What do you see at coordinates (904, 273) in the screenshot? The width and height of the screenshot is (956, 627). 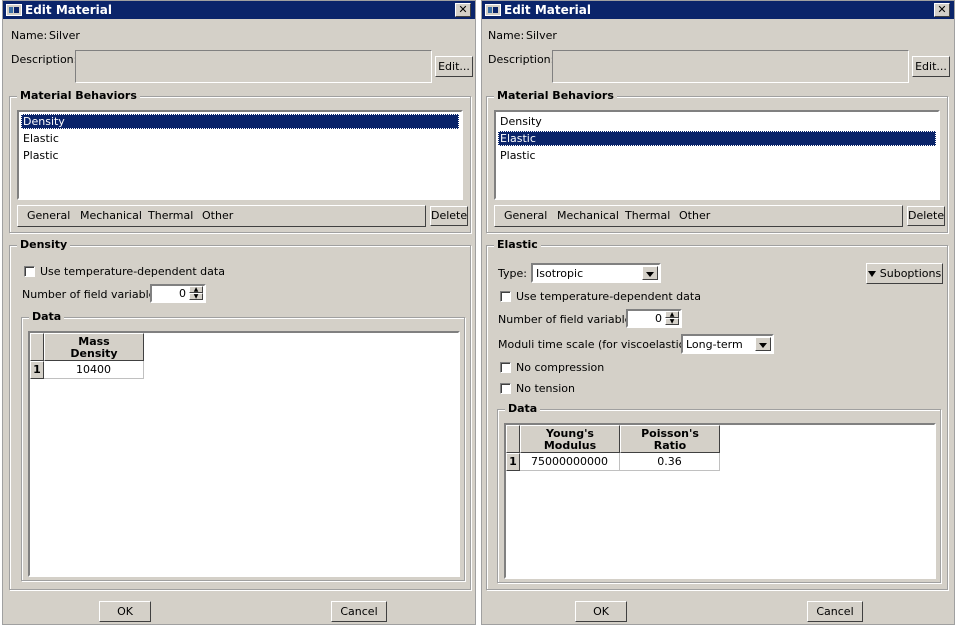 I see `suboptions-button: Suboptions` at bounding box center [904, 273].